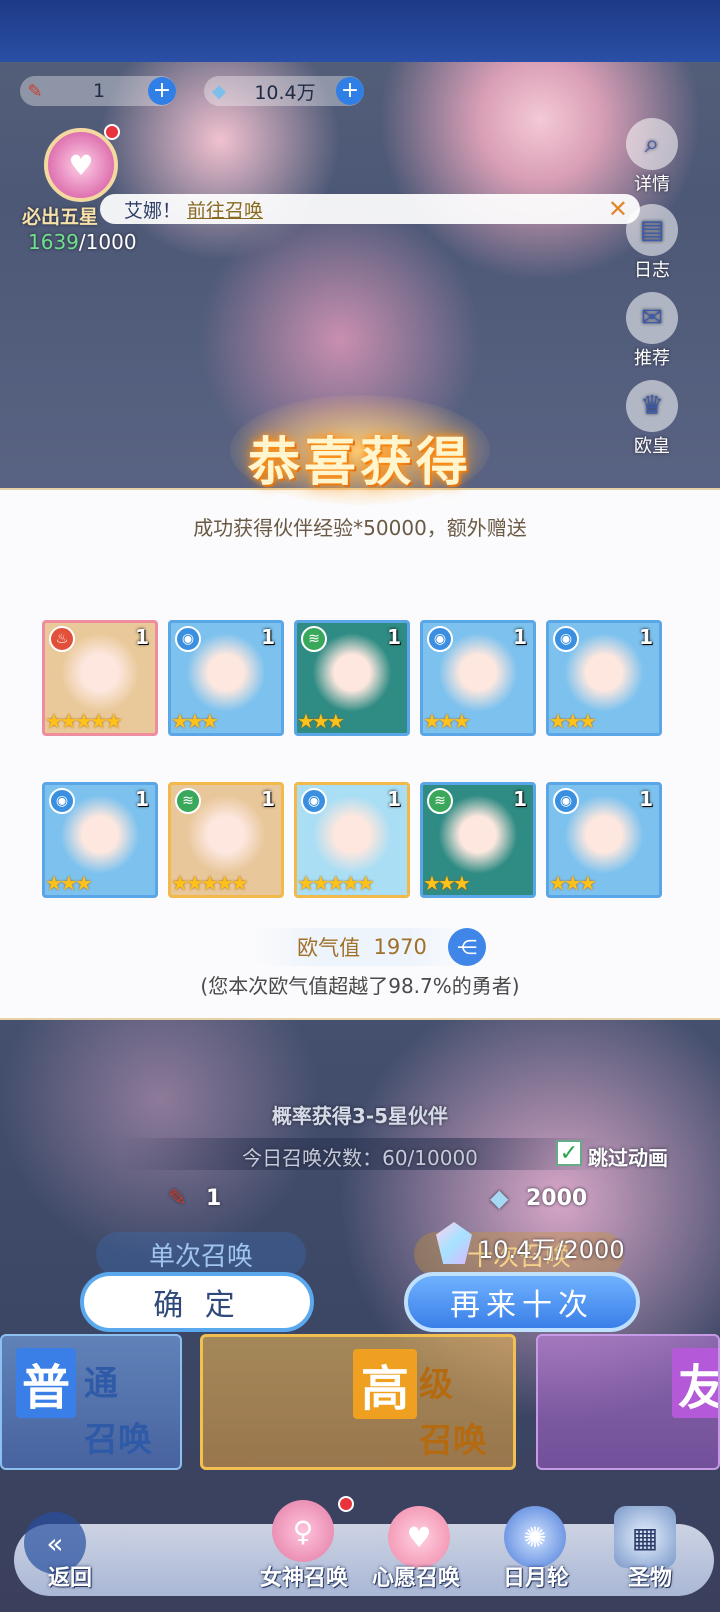 The image size is (720, 1612). Describe the element at coordinates (350, 91) in the screenshot. I see `add-crystal-button: +` at that location.